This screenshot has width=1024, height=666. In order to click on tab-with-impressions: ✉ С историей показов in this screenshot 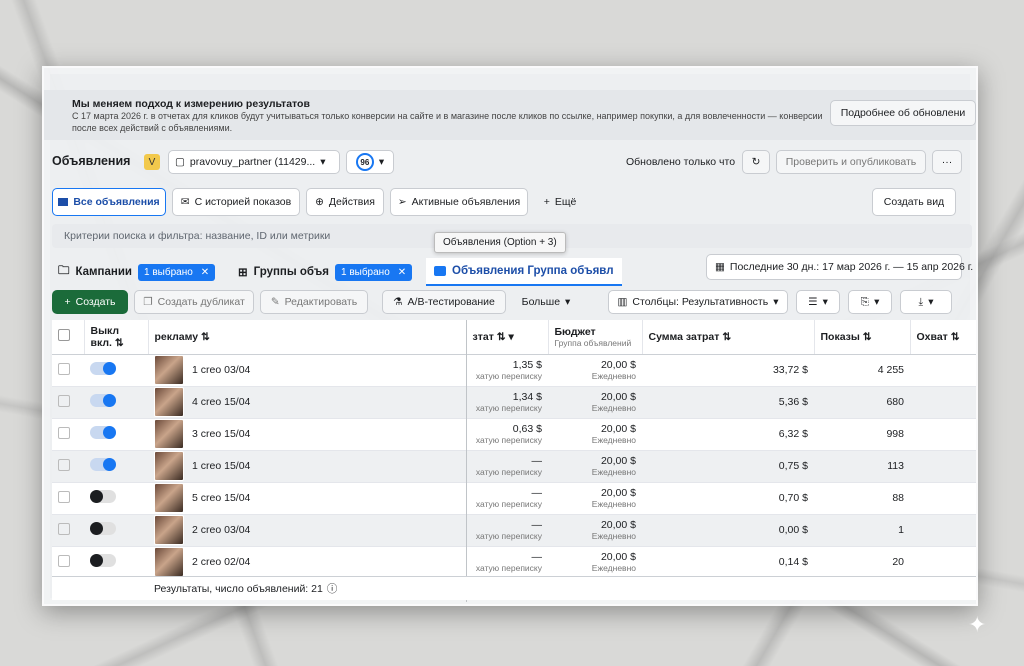, I will do `click(236, 202)`.